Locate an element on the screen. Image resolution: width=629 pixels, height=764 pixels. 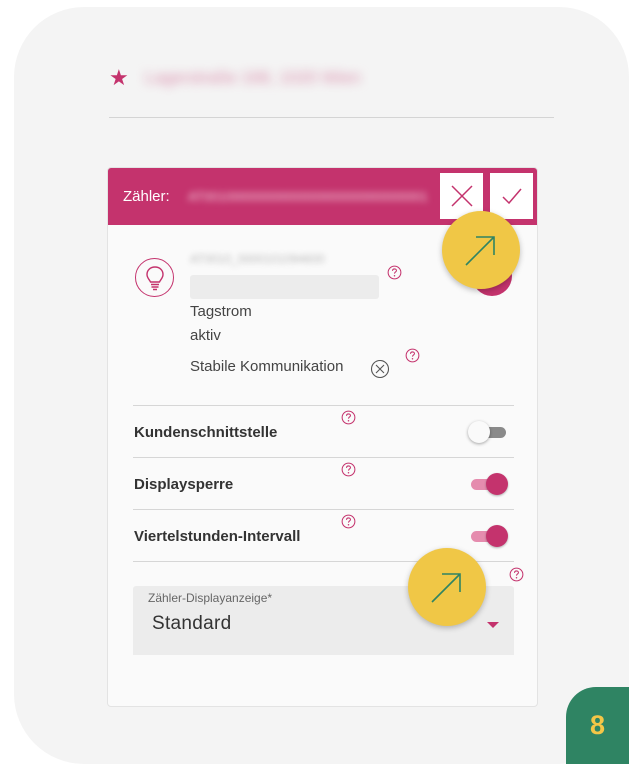
meter-id: AT0010000000000000000000000000001 is located at coordinates (308, 196).